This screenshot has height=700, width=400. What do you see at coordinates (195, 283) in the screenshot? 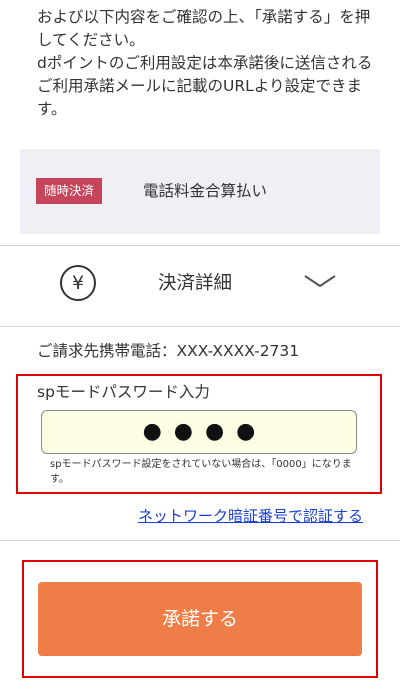
I see `payment-details-title: 決済詳細` at bounding box center [195, 283].